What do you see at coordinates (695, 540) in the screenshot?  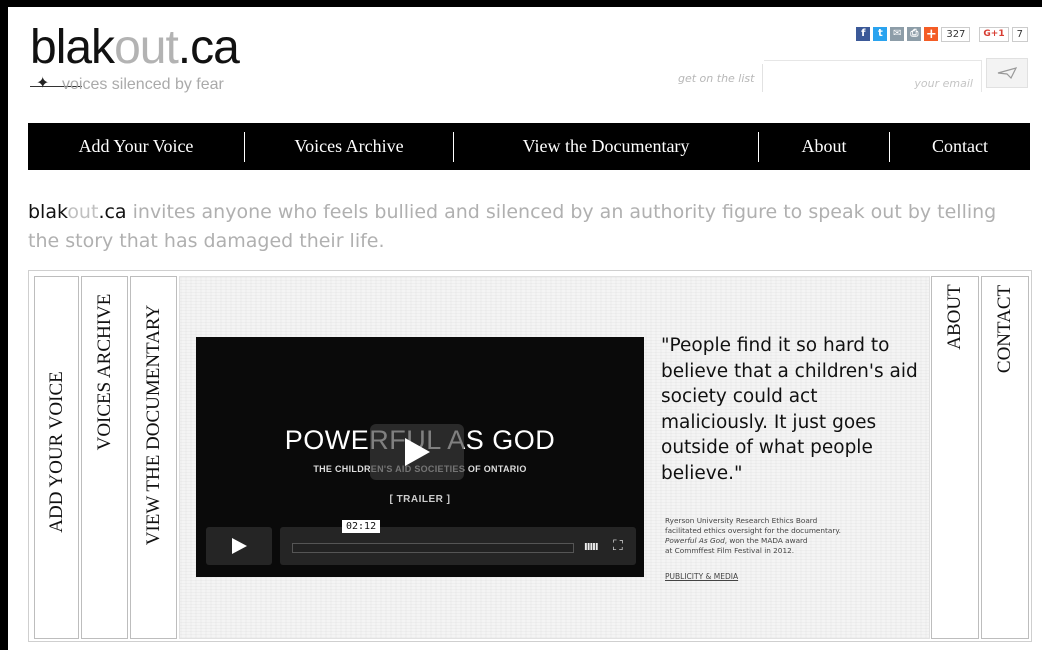 I see `ethics-film-title: Powerful As God` at bounding box center [695, 540].